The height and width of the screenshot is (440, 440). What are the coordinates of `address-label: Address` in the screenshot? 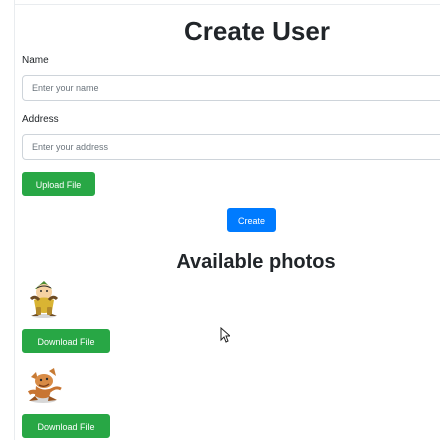 It's located at (40, 119).